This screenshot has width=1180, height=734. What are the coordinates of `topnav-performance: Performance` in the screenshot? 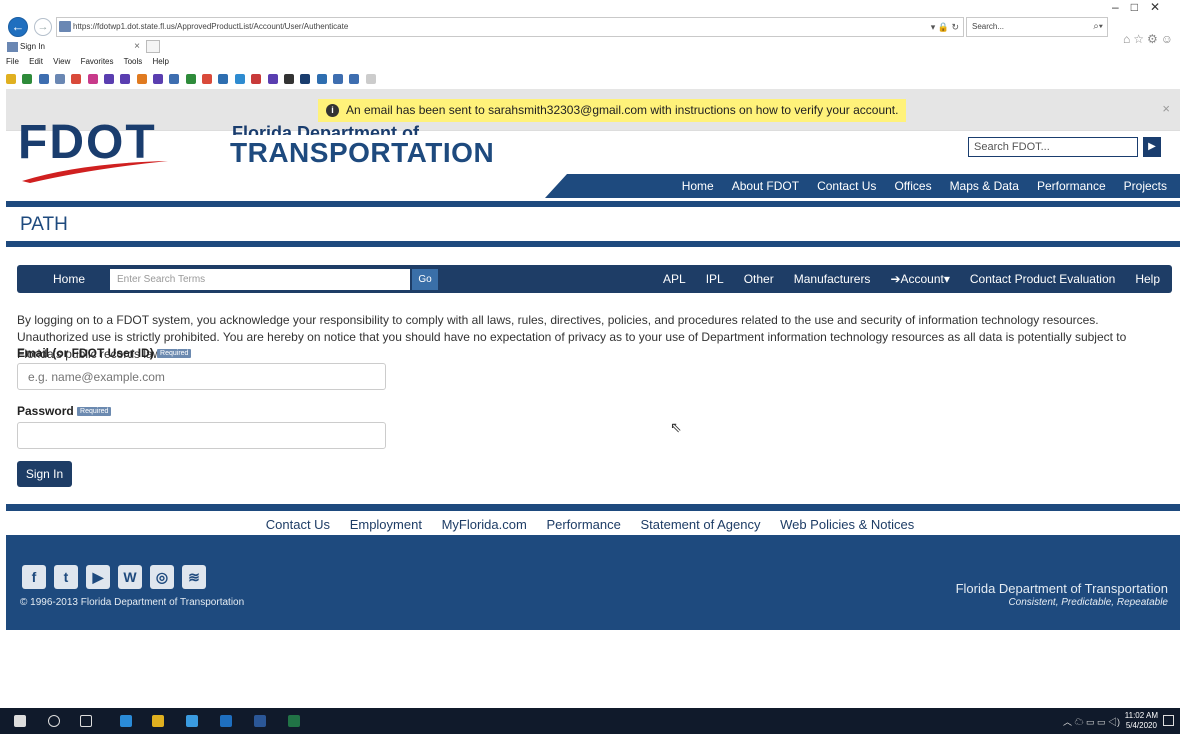 It's located at (1071, 186).